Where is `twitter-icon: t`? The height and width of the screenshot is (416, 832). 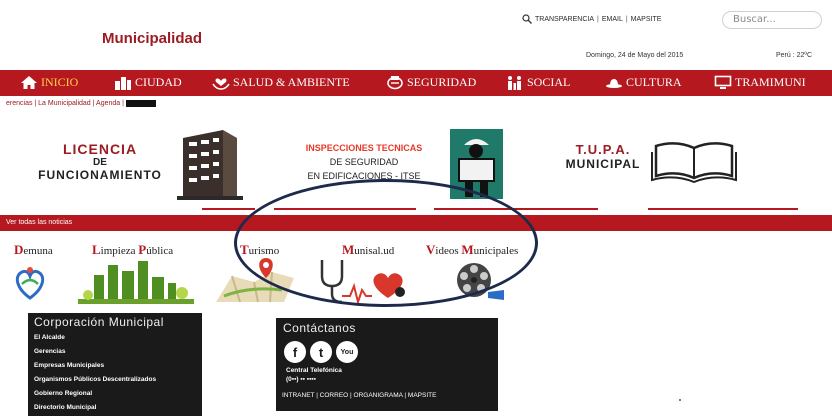
twitter-icon: t is located at coordinates (321, 352).